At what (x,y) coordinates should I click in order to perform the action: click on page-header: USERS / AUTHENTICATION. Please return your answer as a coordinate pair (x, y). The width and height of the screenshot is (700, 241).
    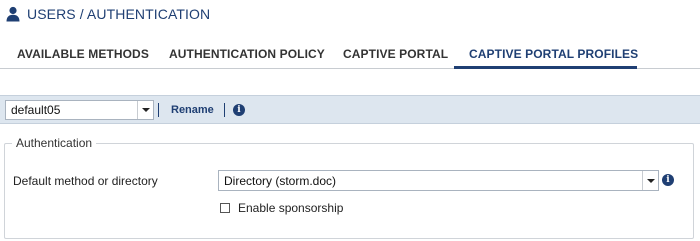
    Looking at the image, I should click on (108, 14).